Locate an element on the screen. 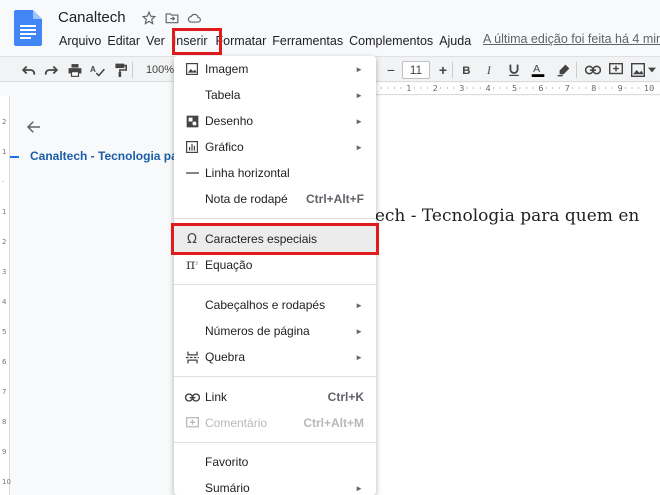 Image resolution: width=660 pixels, height=495 pixels. v-ruler-mark: 5 is located at coordinates (4, 332).